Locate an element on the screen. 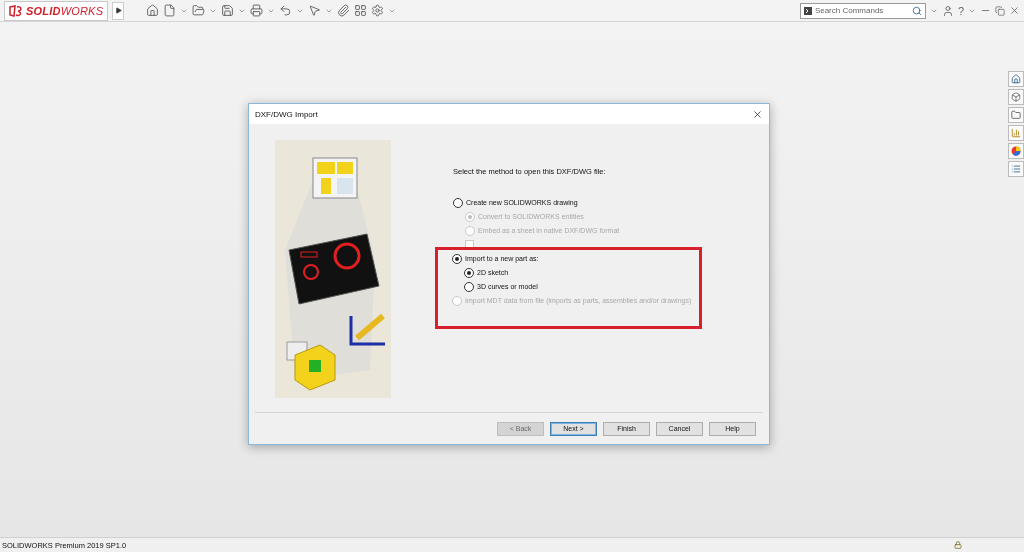 The width and height of the screenshot is (1024, 552). help-button: ? is located at coordinates (960, 10).